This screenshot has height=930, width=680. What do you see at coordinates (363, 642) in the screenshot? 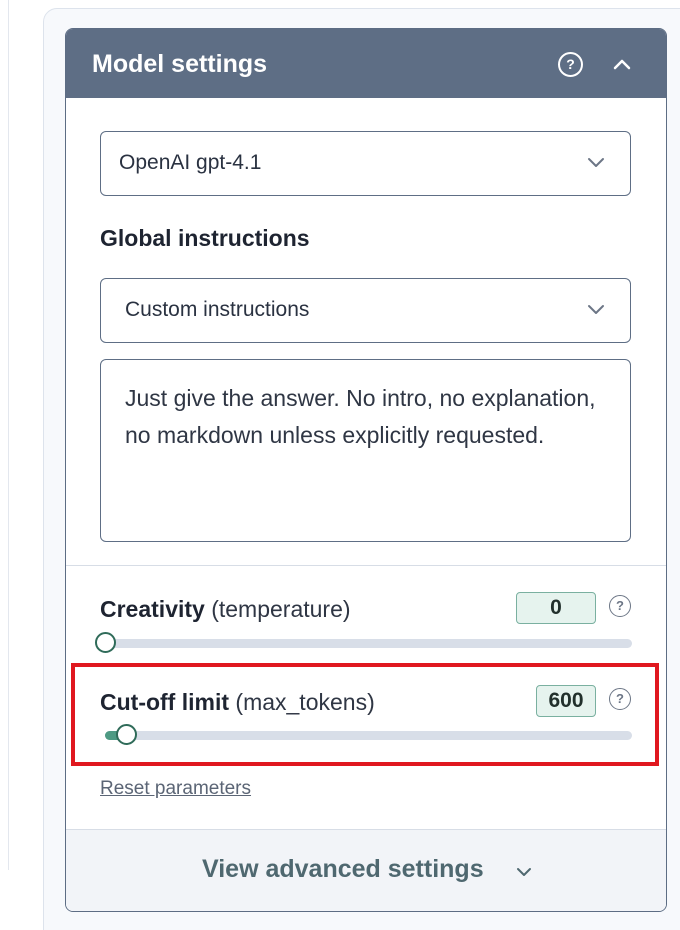
I see `creativity-slider` at bounding box center [363, 642].